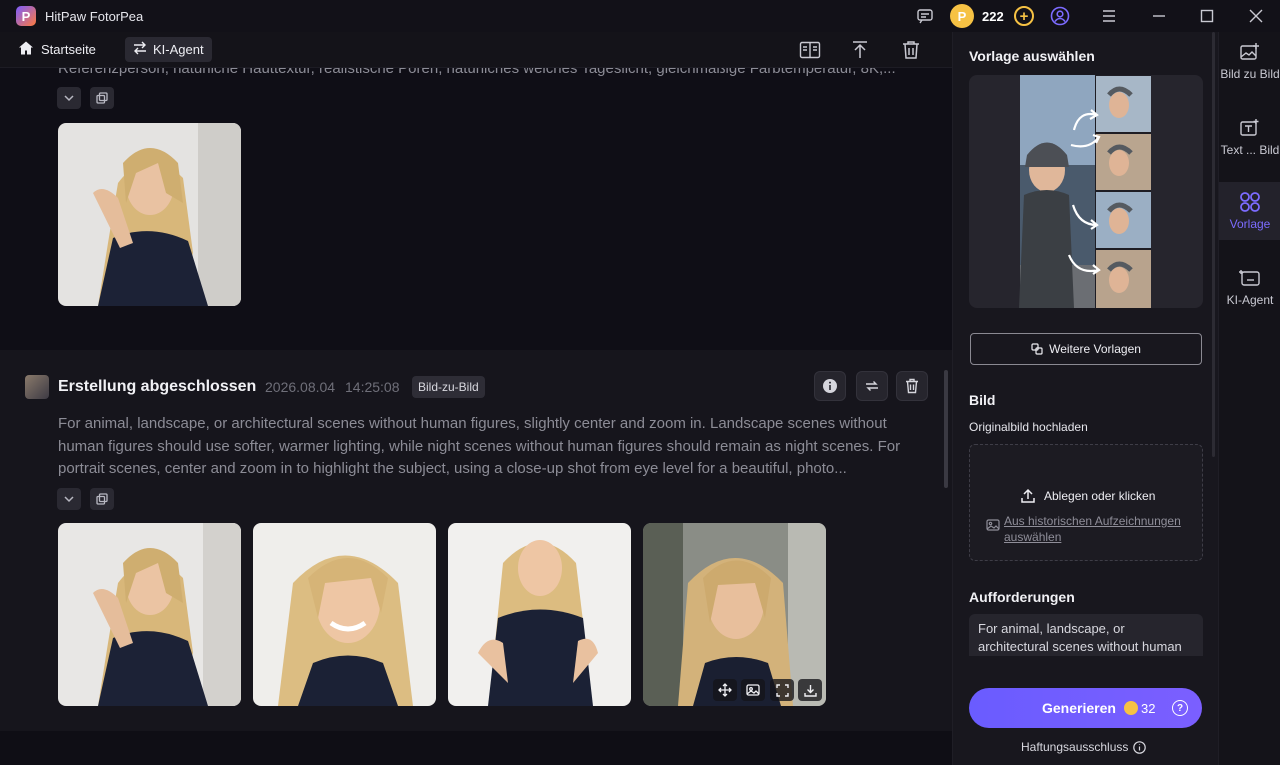  Describe the element at coordinates (1213, 244) in the screenshot. I see `panel-scrollbar` at that location.